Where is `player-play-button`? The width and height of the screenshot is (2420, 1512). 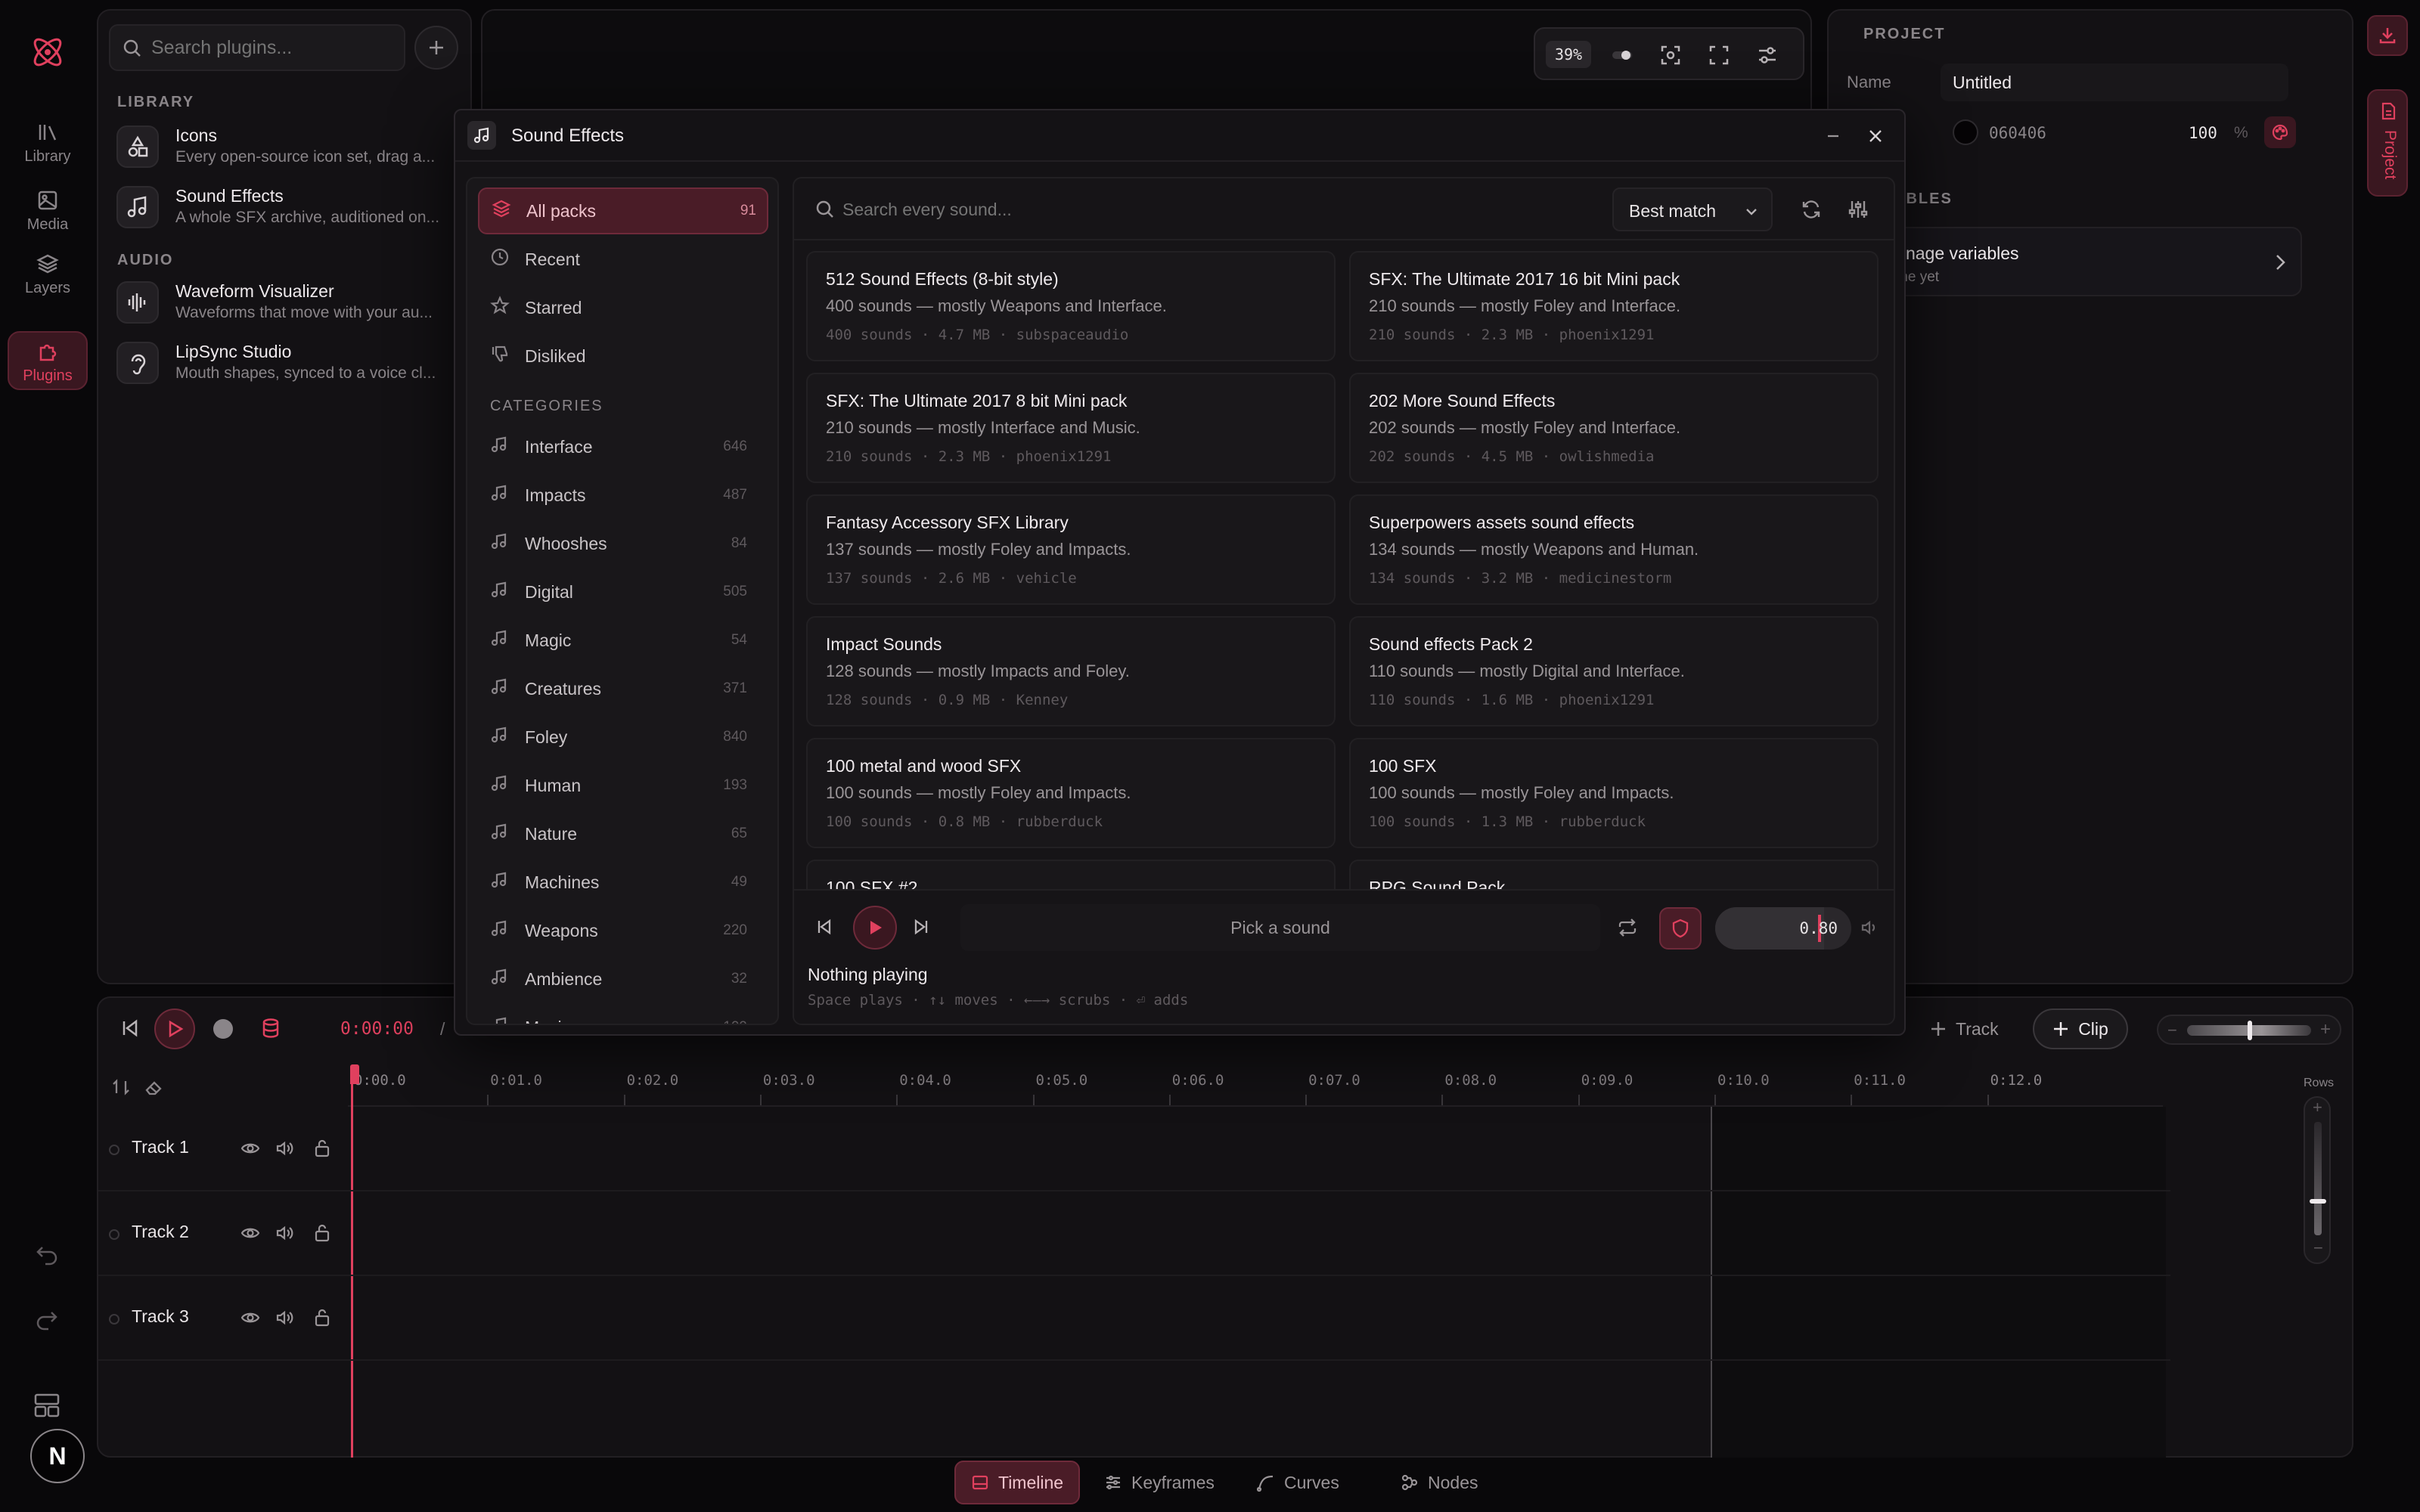
player-play-button is located at coordinates (875, 928).